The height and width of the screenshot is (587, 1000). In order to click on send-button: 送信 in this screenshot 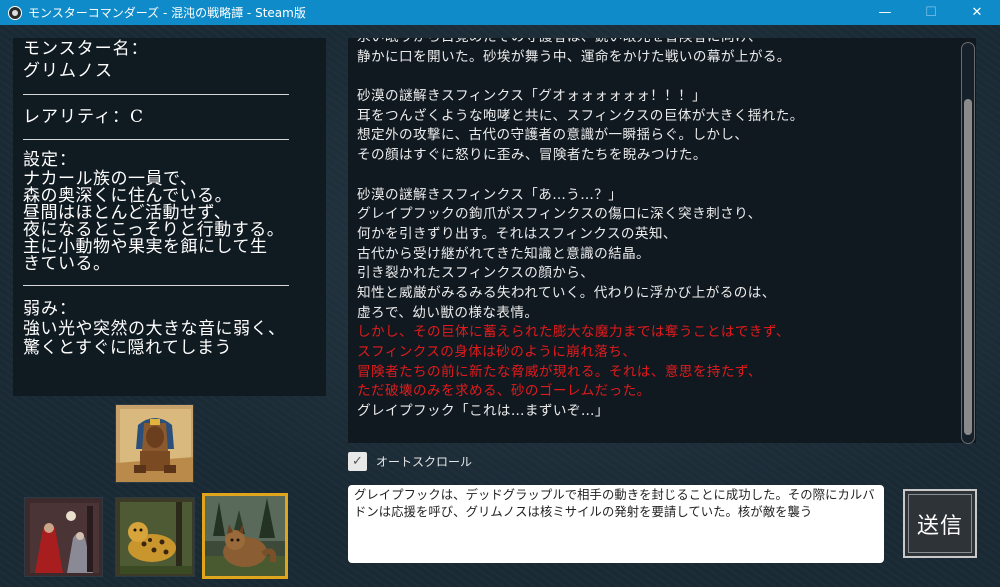, I will do `click(940, 523)`.